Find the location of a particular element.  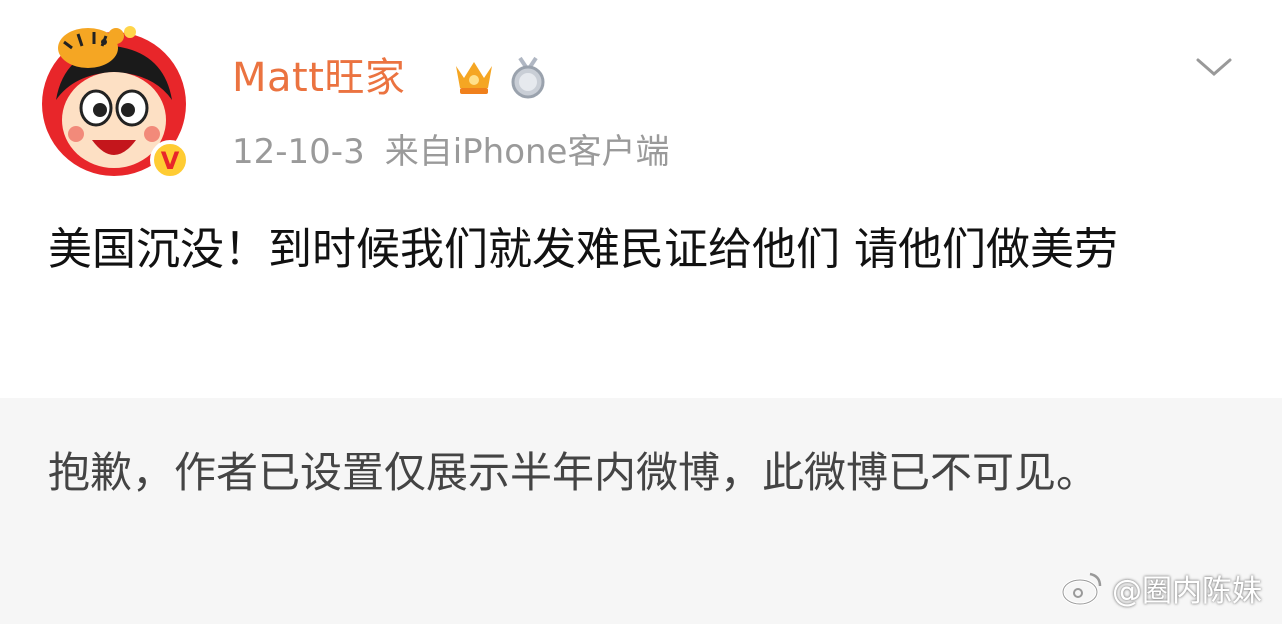

verified-badge: V is located at coordinates (170, 161).